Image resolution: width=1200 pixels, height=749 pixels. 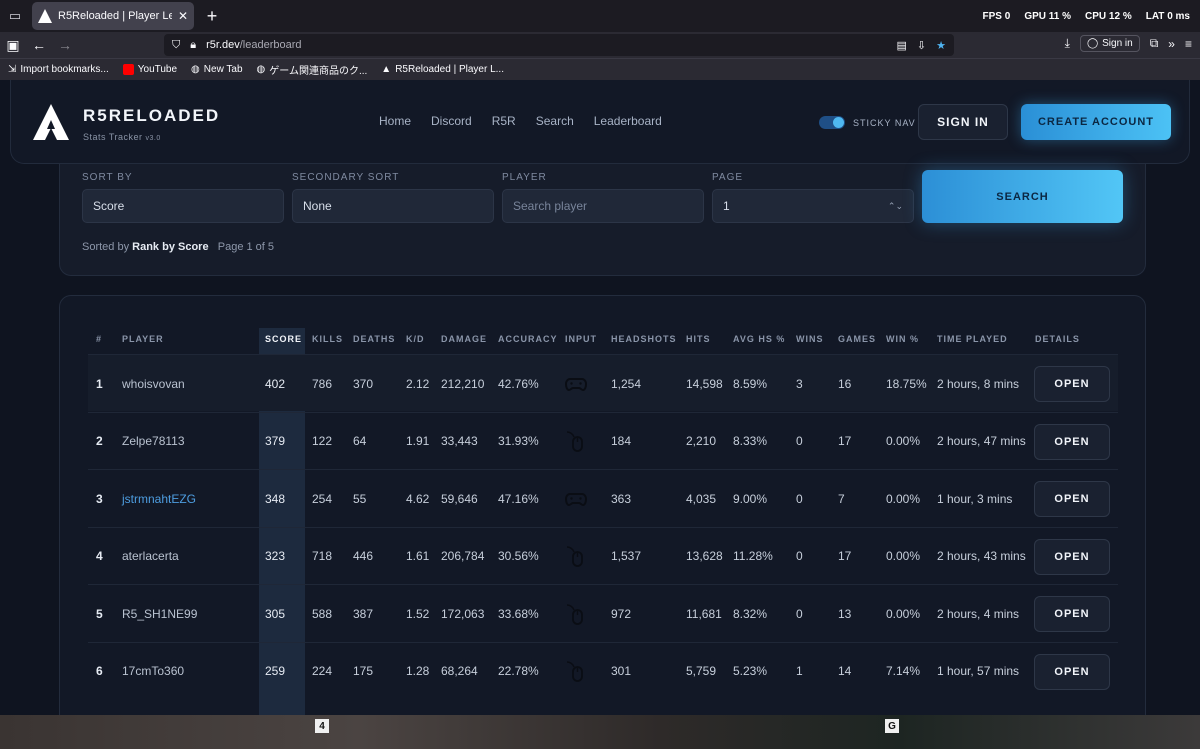 What do you see at coordinates (845, 671) in the screenshot?
I see `cell-games: 14` at bounding box center [845, 671].